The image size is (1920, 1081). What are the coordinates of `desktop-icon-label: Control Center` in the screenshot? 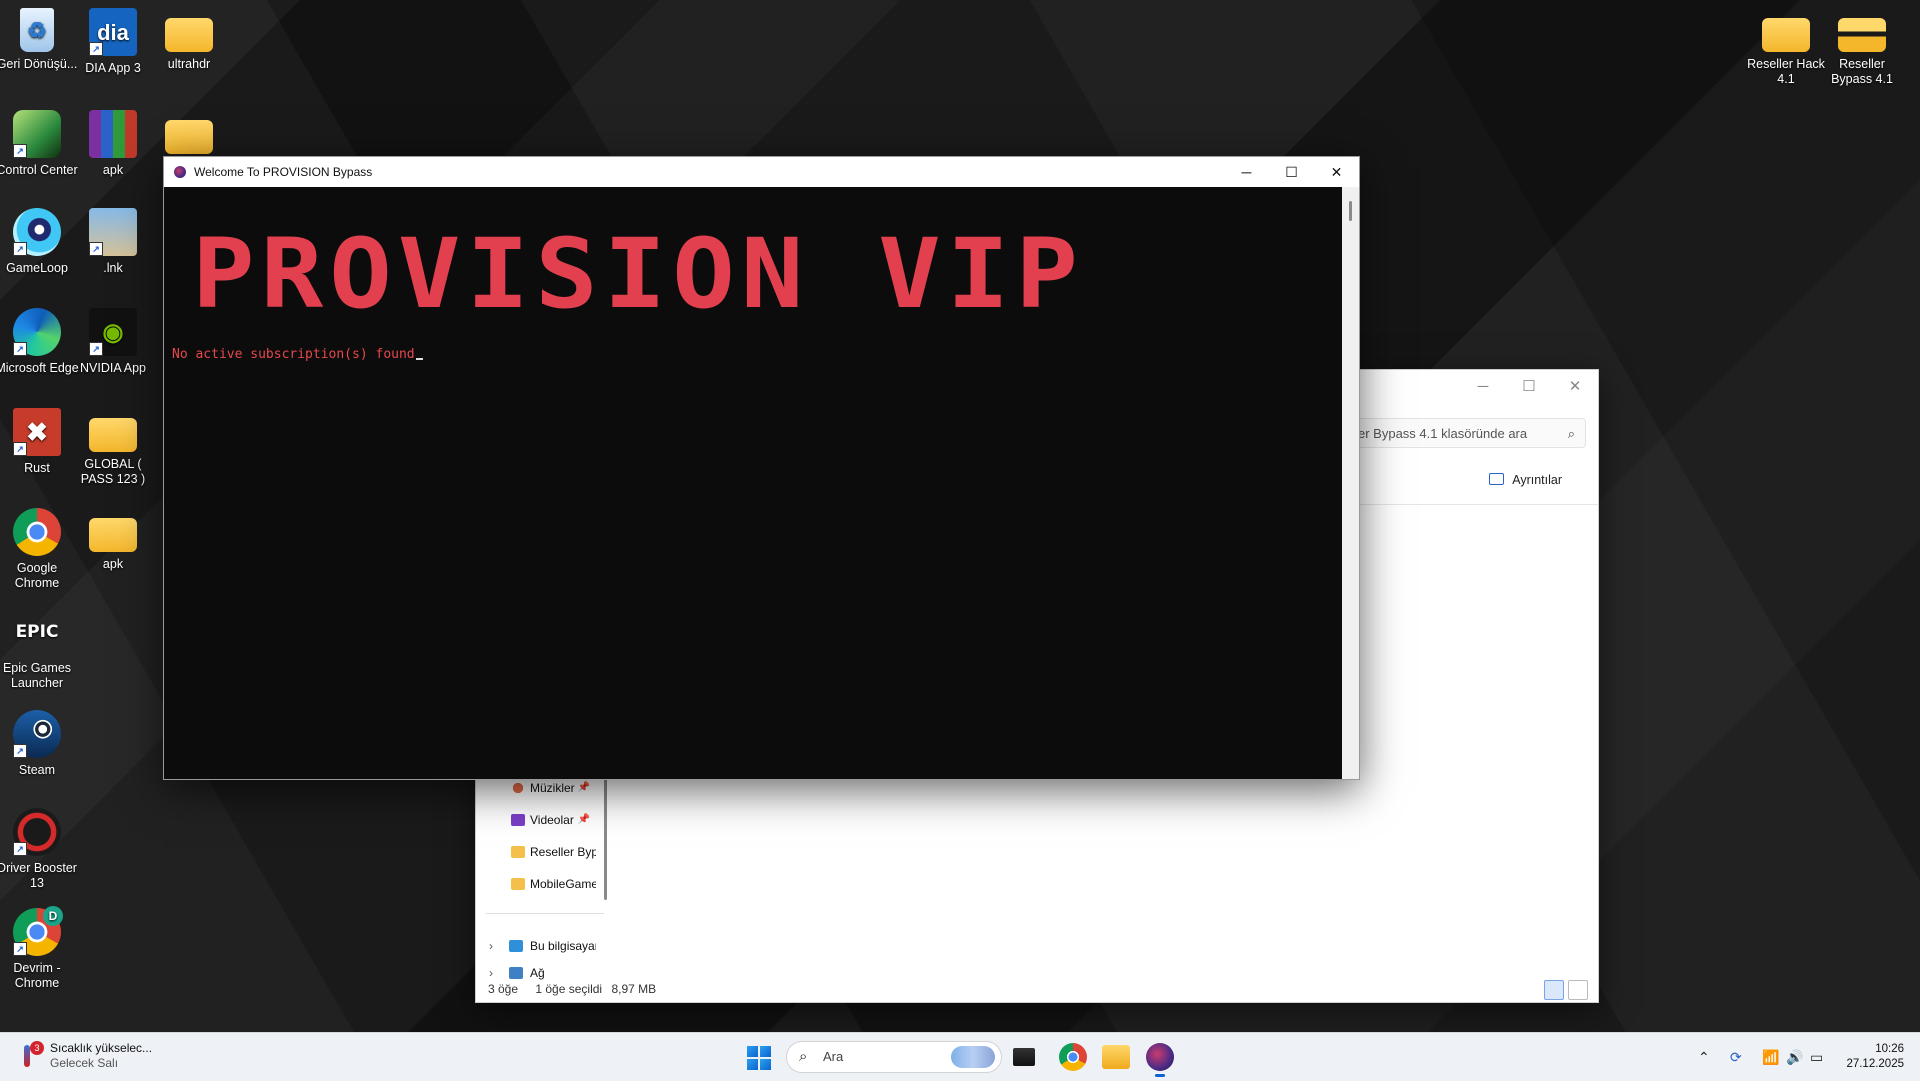 It's located at (39, 170).